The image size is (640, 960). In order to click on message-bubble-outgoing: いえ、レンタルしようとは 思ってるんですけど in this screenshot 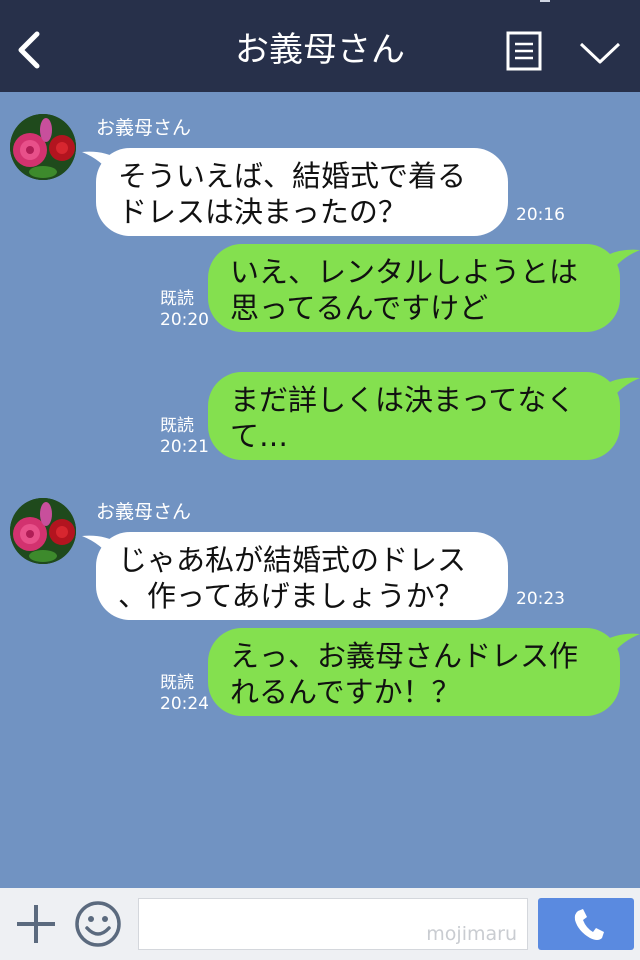, I will do `click(414, 288)`.